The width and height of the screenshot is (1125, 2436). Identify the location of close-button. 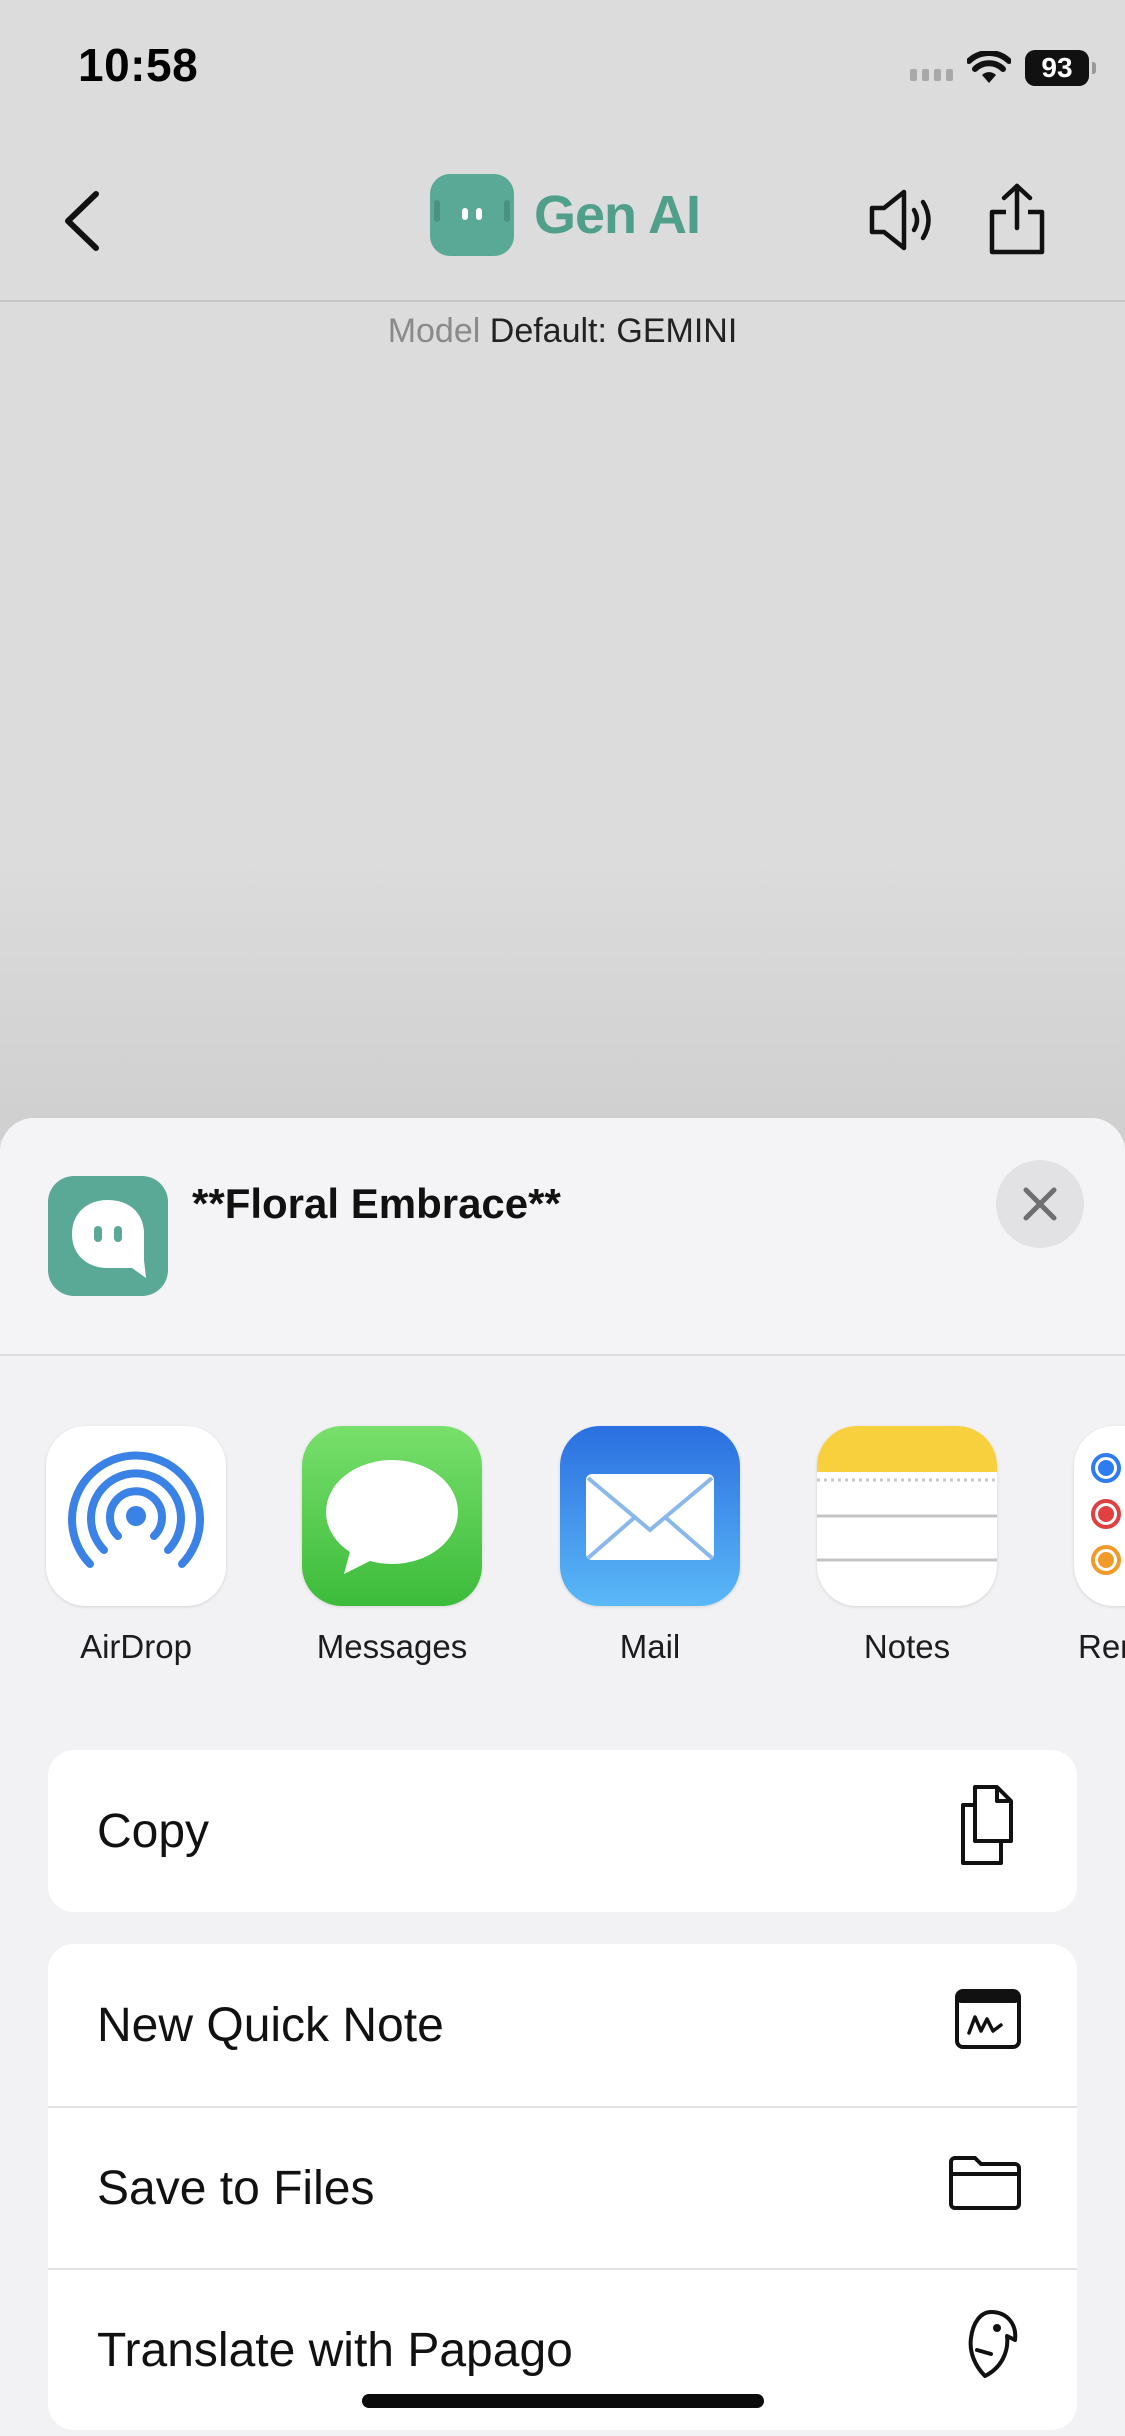
(1040, 1204).